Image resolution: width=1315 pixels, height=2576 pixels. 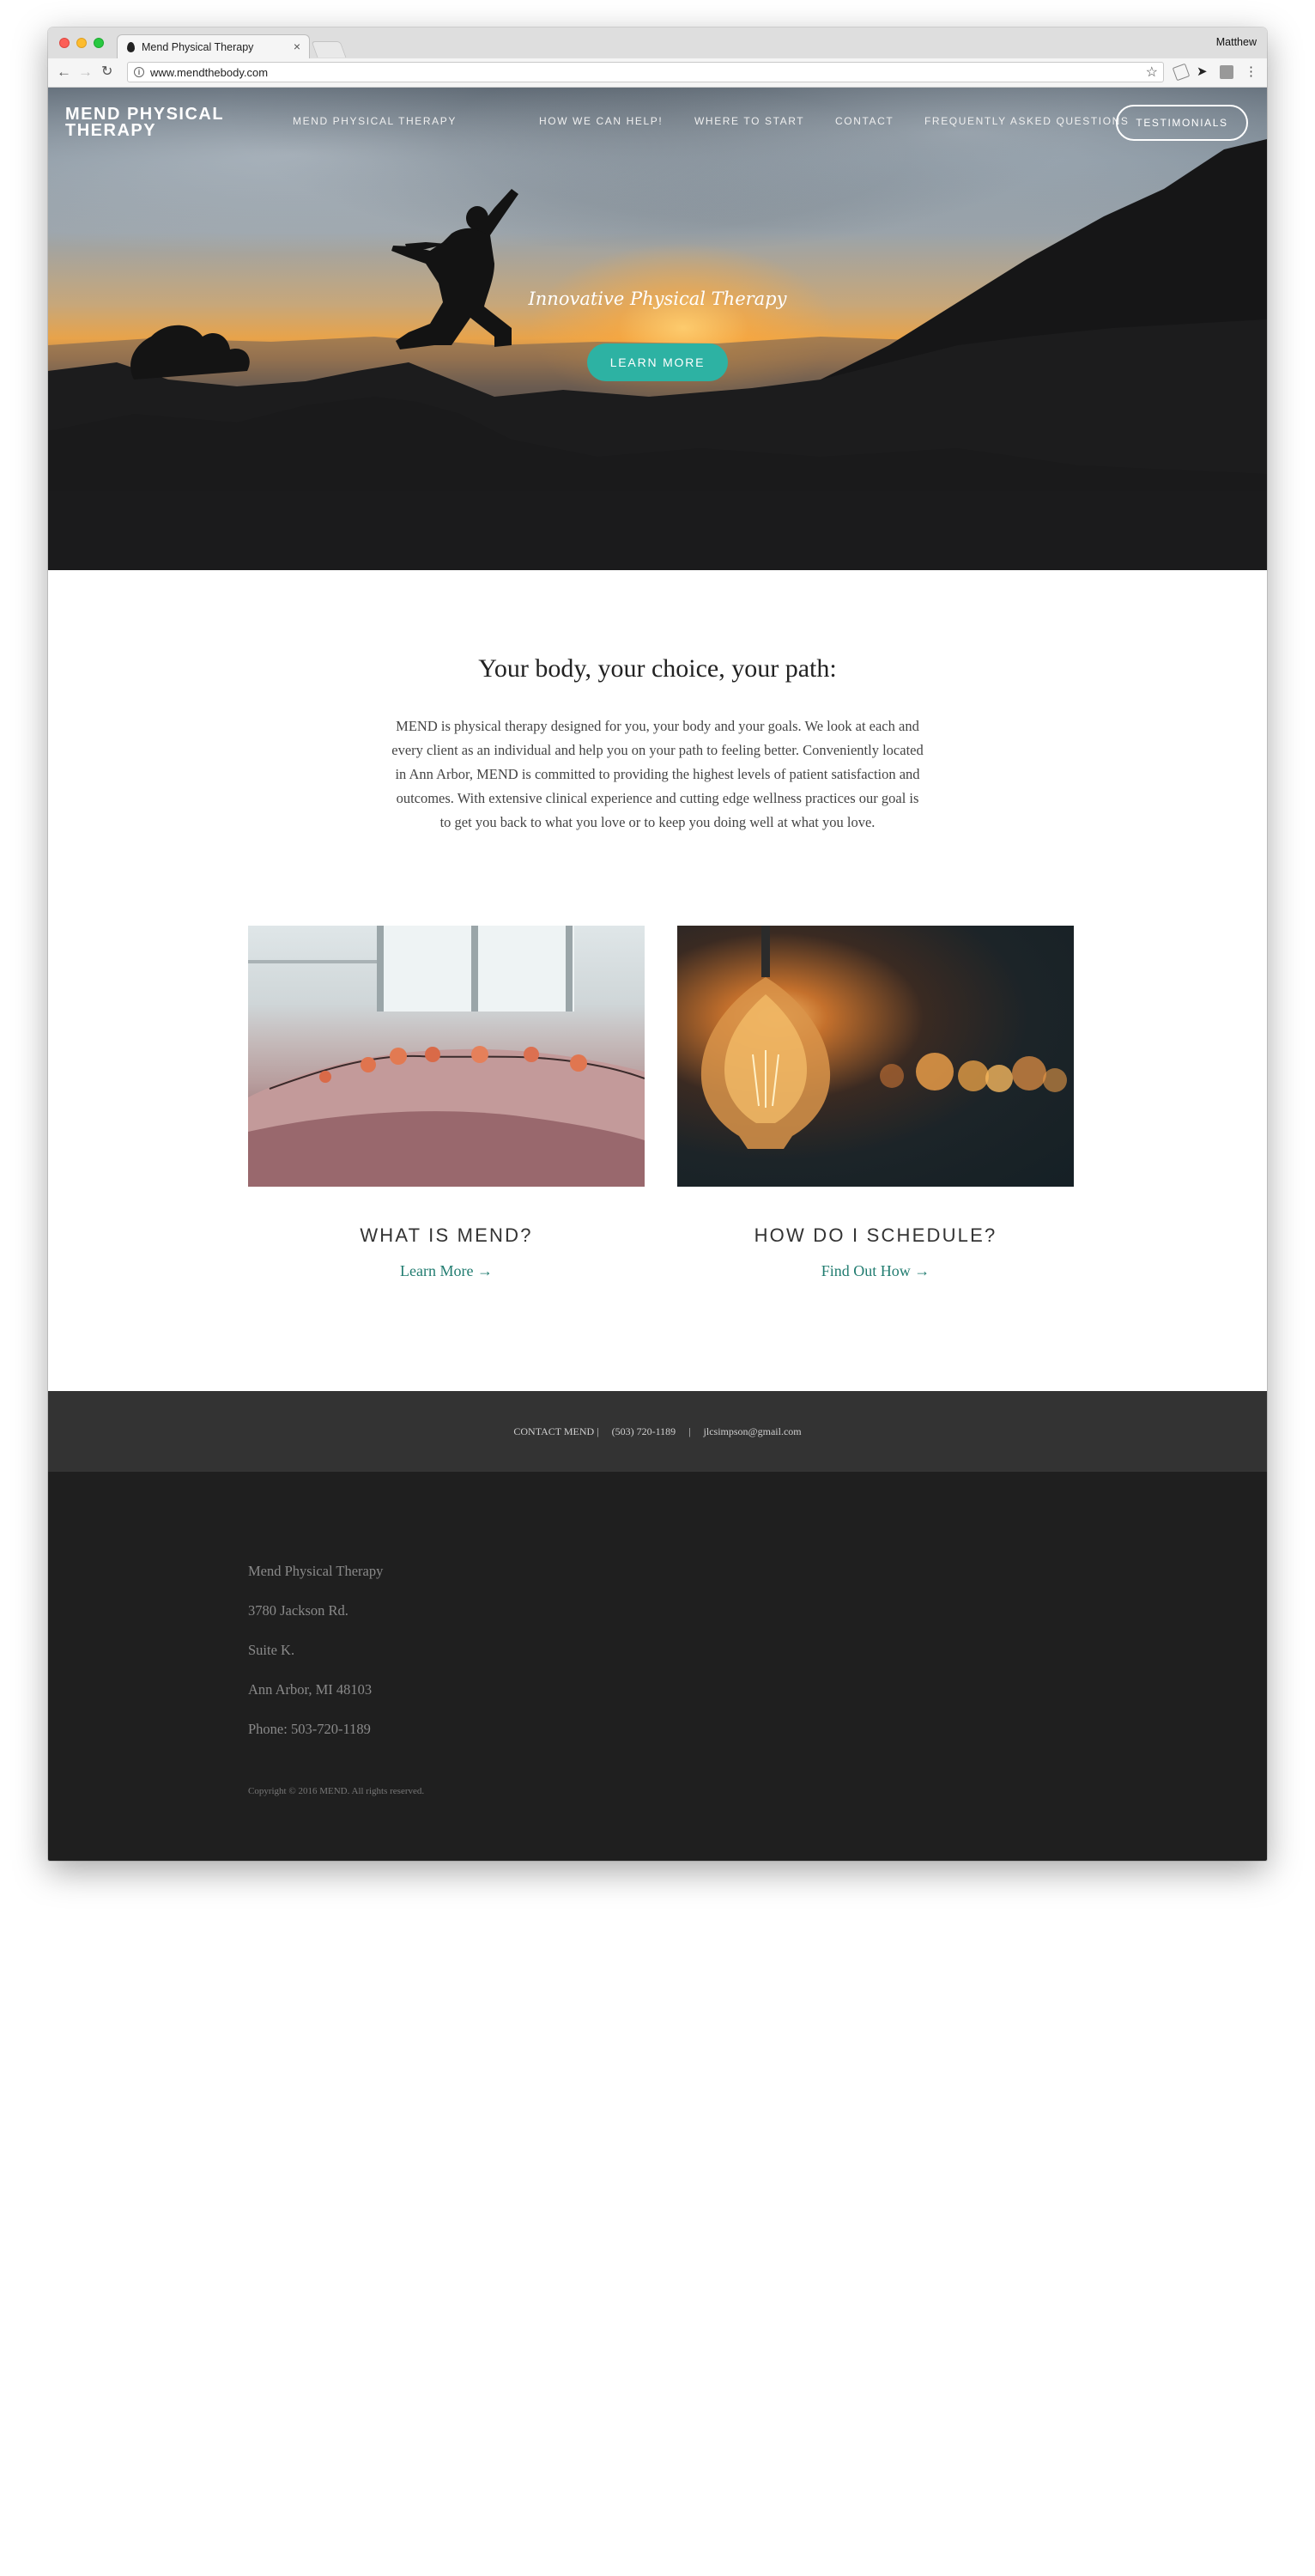 I want to click on what-is-mend-image, so click(x=447, y=1056).